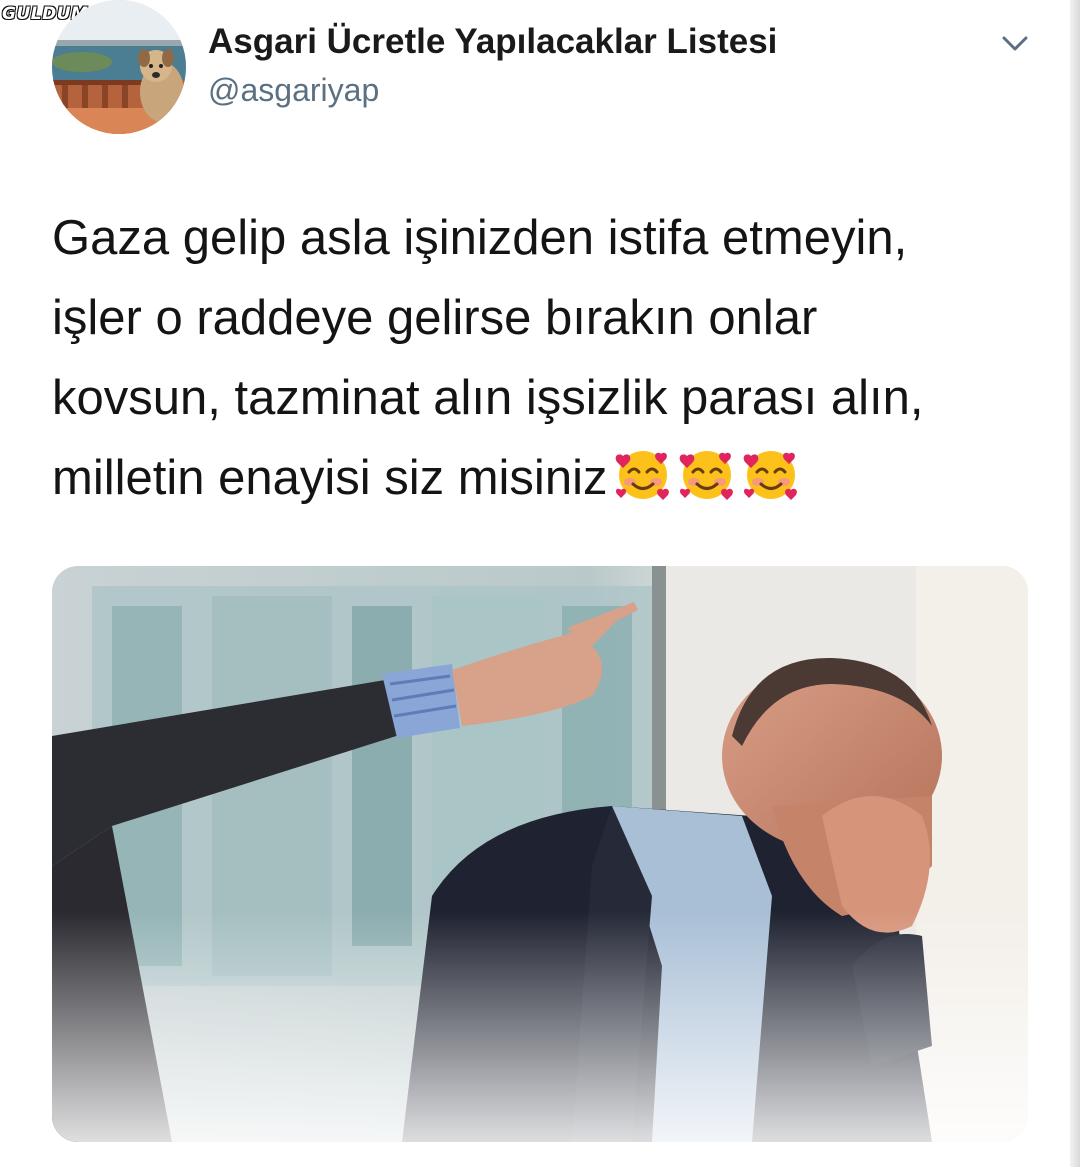 This screenshot has width=1080, height=1167. I want to click on author-name: Asgari Ücretle Yapılacaklar Listesi, so click(492, 42).